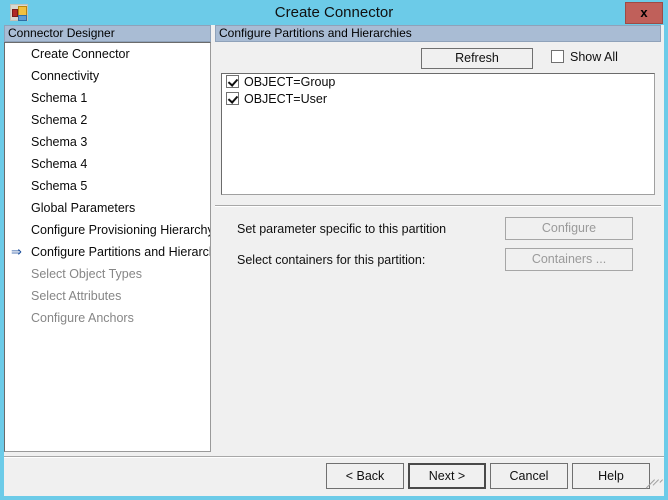  Describe the element at coordinates (107, 33) in the screenshot. I see `left-panel-header: Connector Designer` at that location.